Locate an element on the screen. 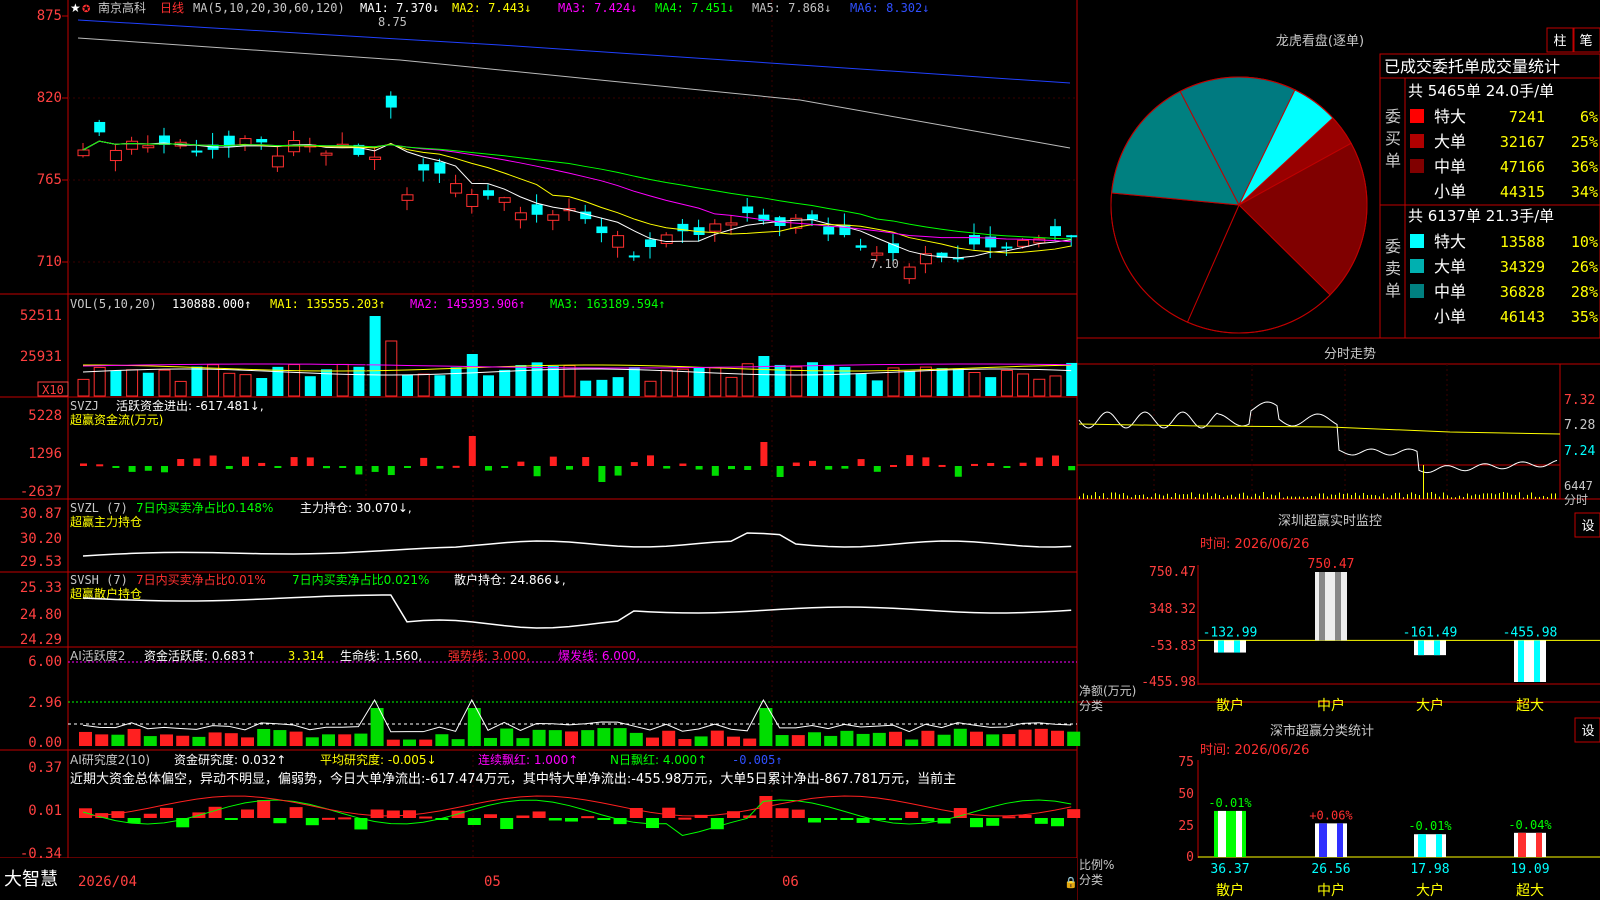 The image size is (1600, 900). favorite-star-icon: ★ is located at coordinates (75, 8).